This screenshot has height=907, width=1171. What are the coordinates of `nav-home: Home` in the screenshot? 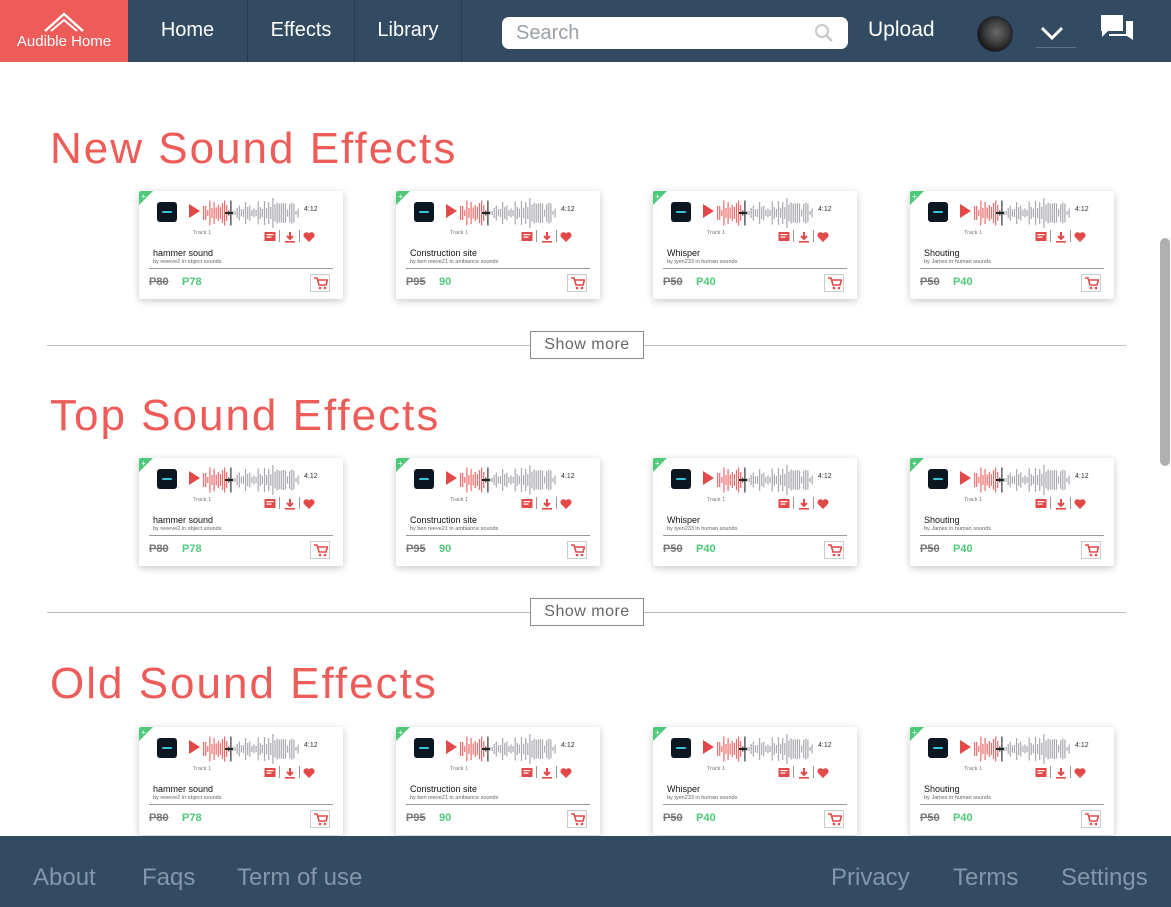 It's located at (188, 31).